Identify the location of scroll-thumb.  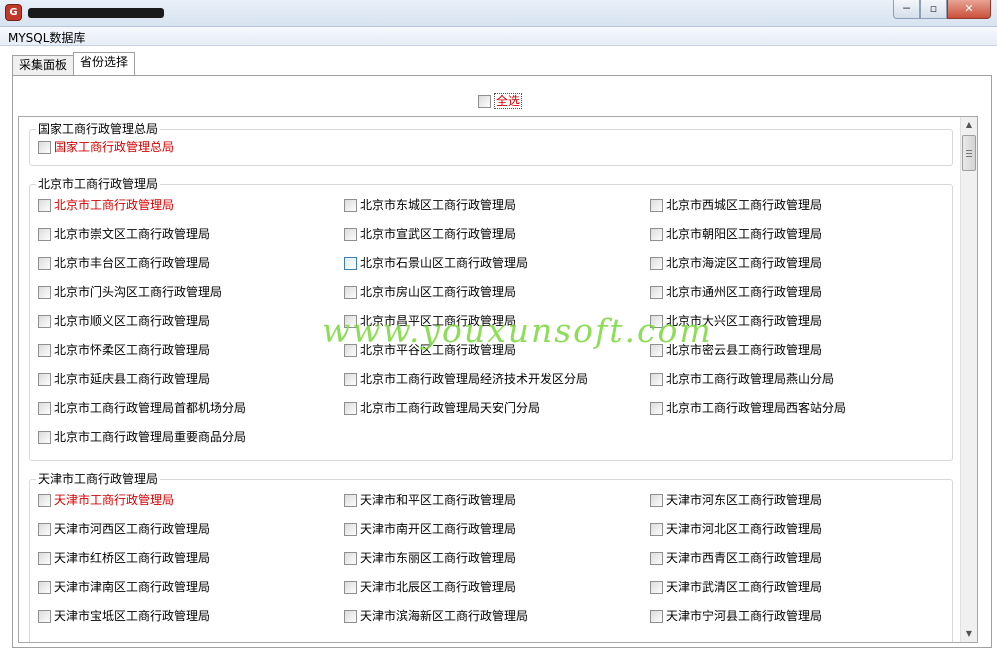
(969, 153).